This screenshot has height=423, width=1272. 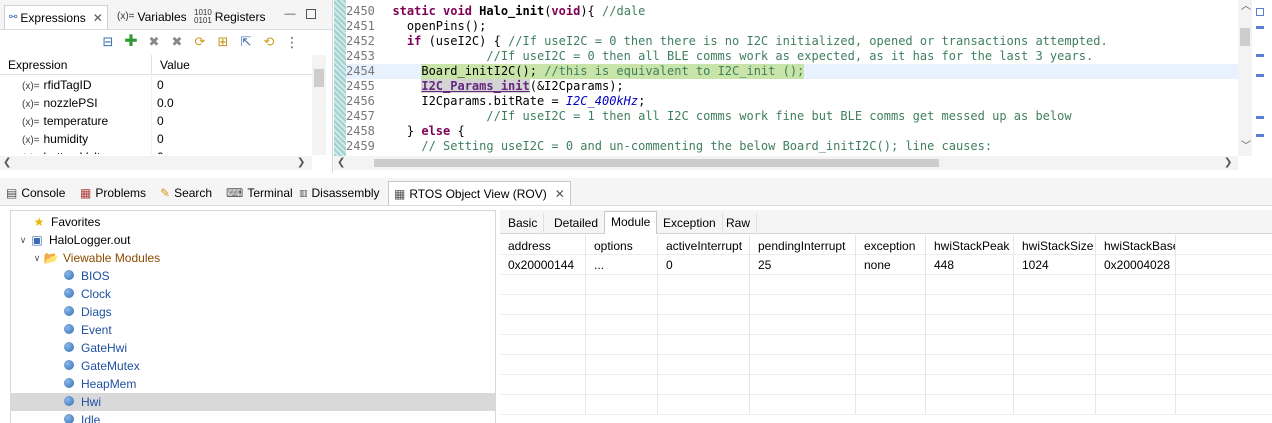 I want to click on chevron-up-icon: ︿, so click(x=1246, y=7).